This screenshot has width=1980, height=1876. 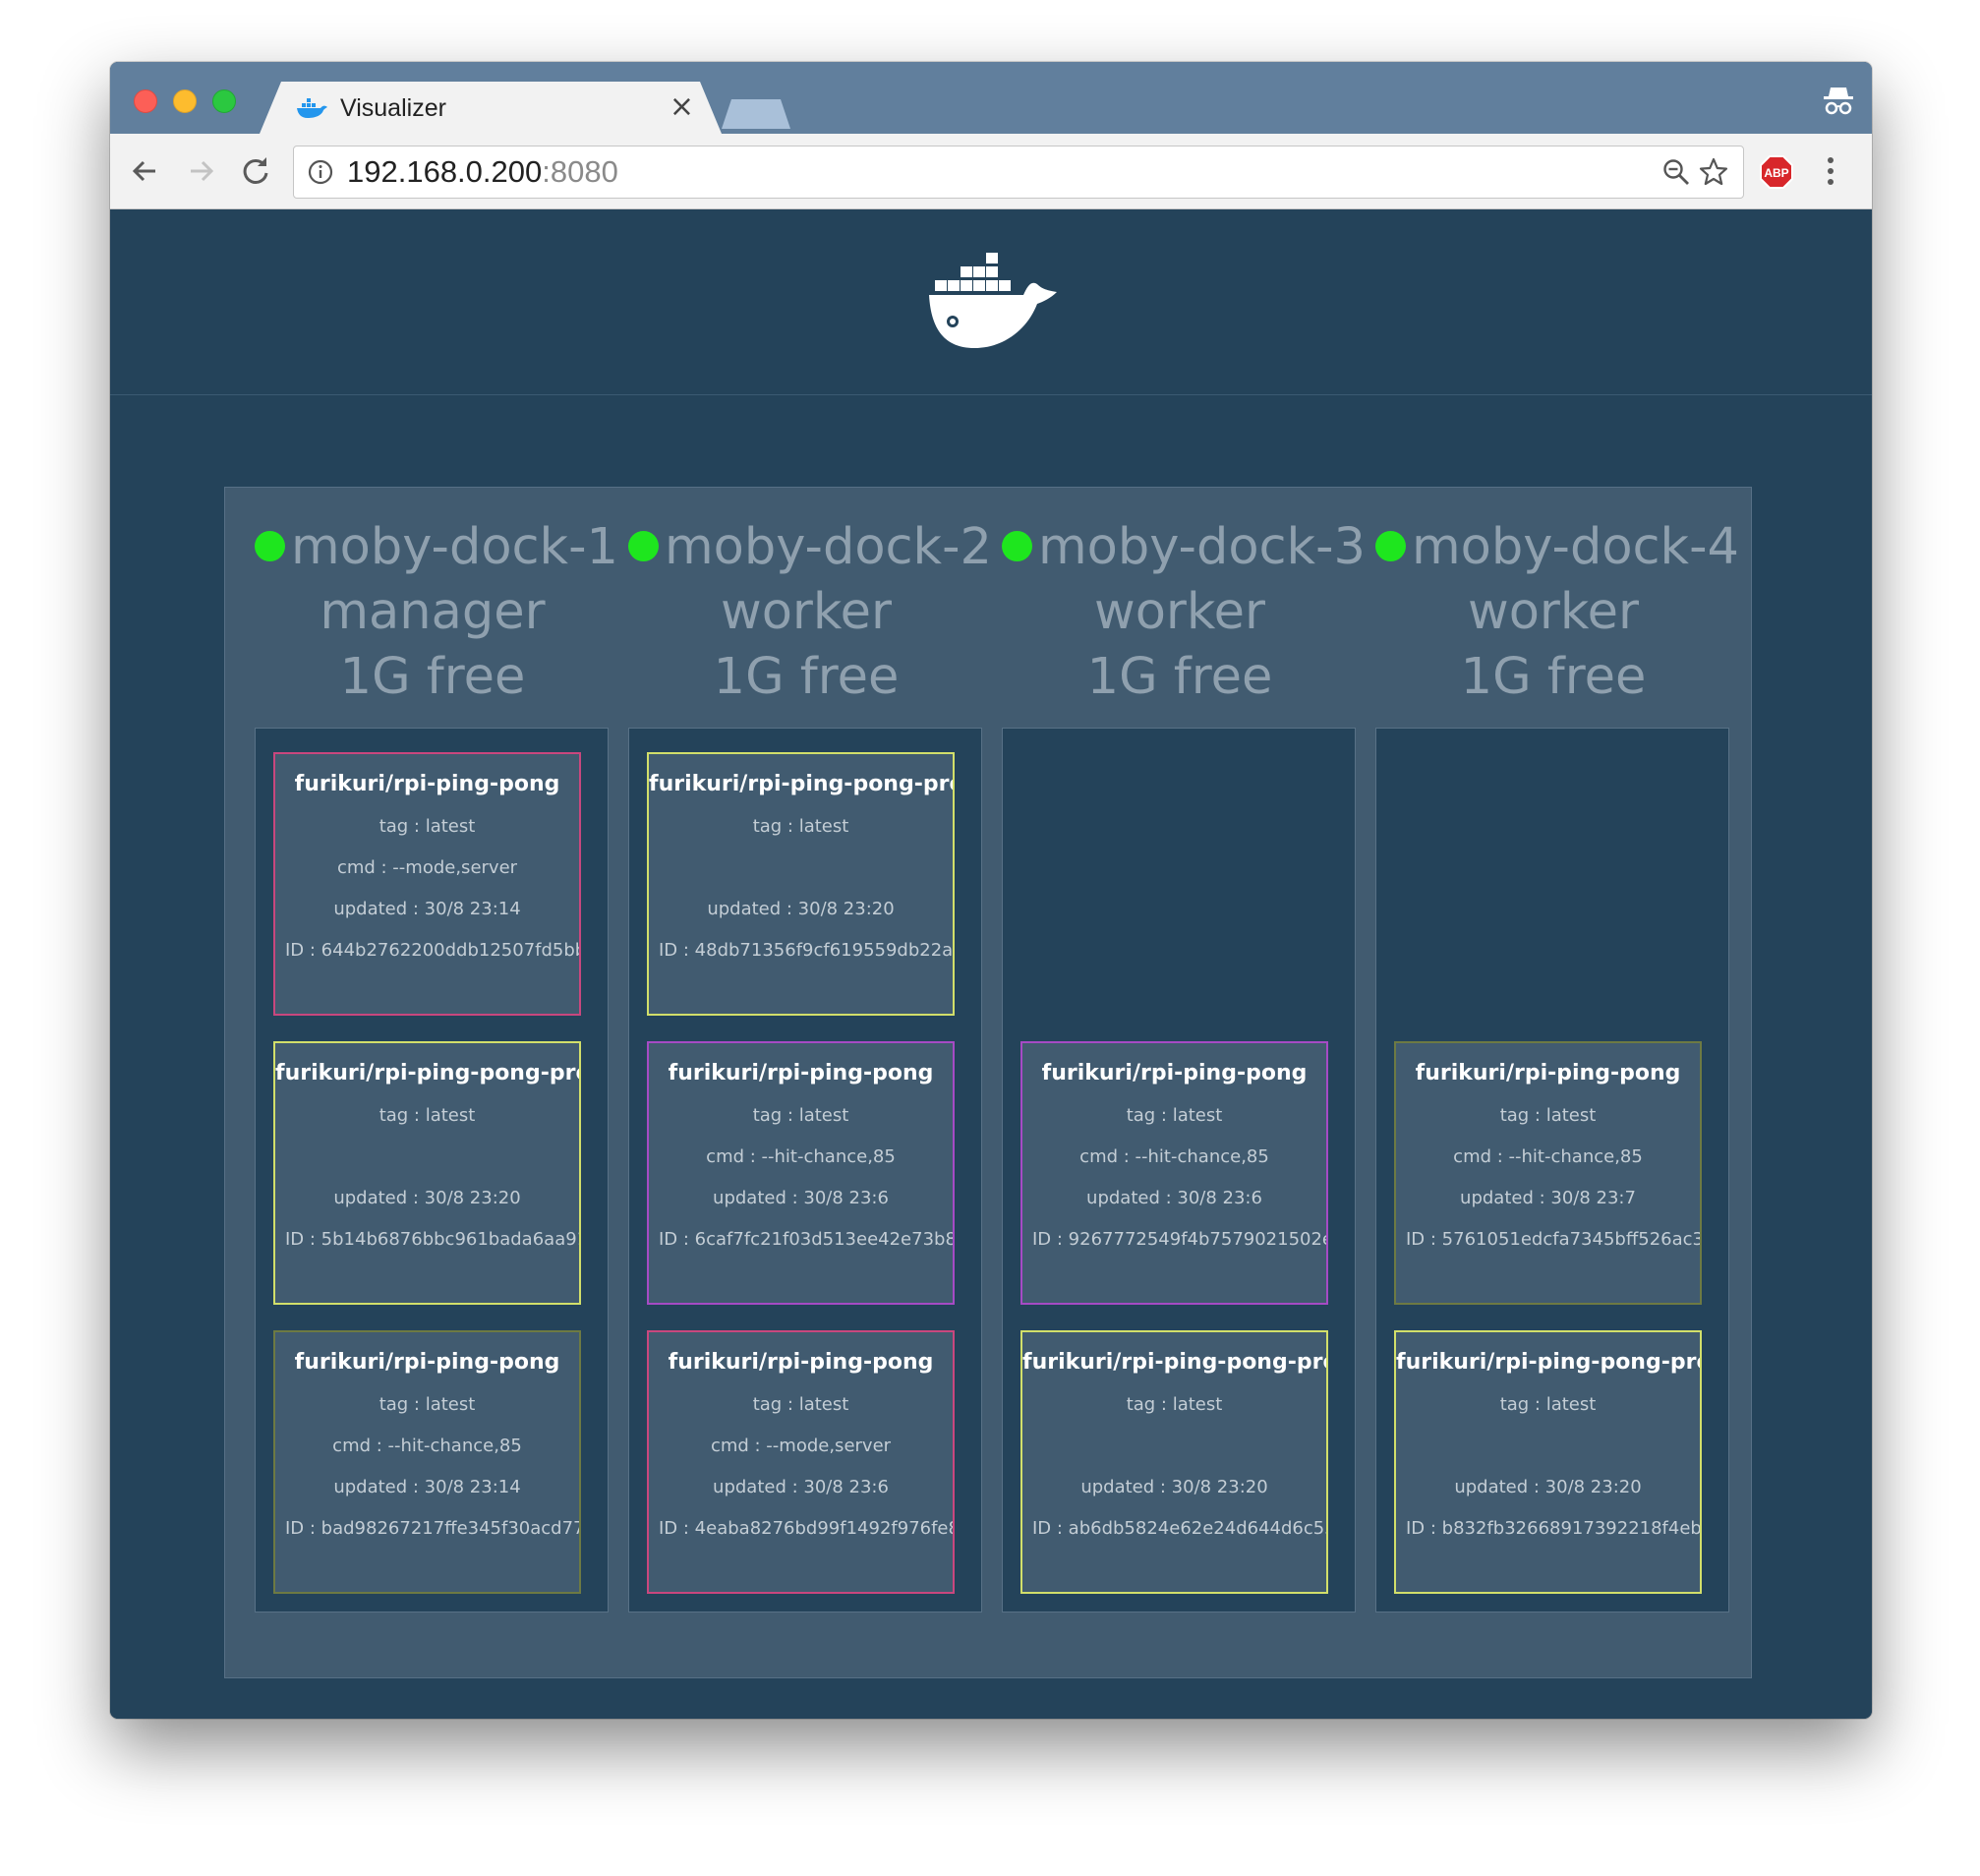 I want to click on page-header, so click(x=991, y=302).